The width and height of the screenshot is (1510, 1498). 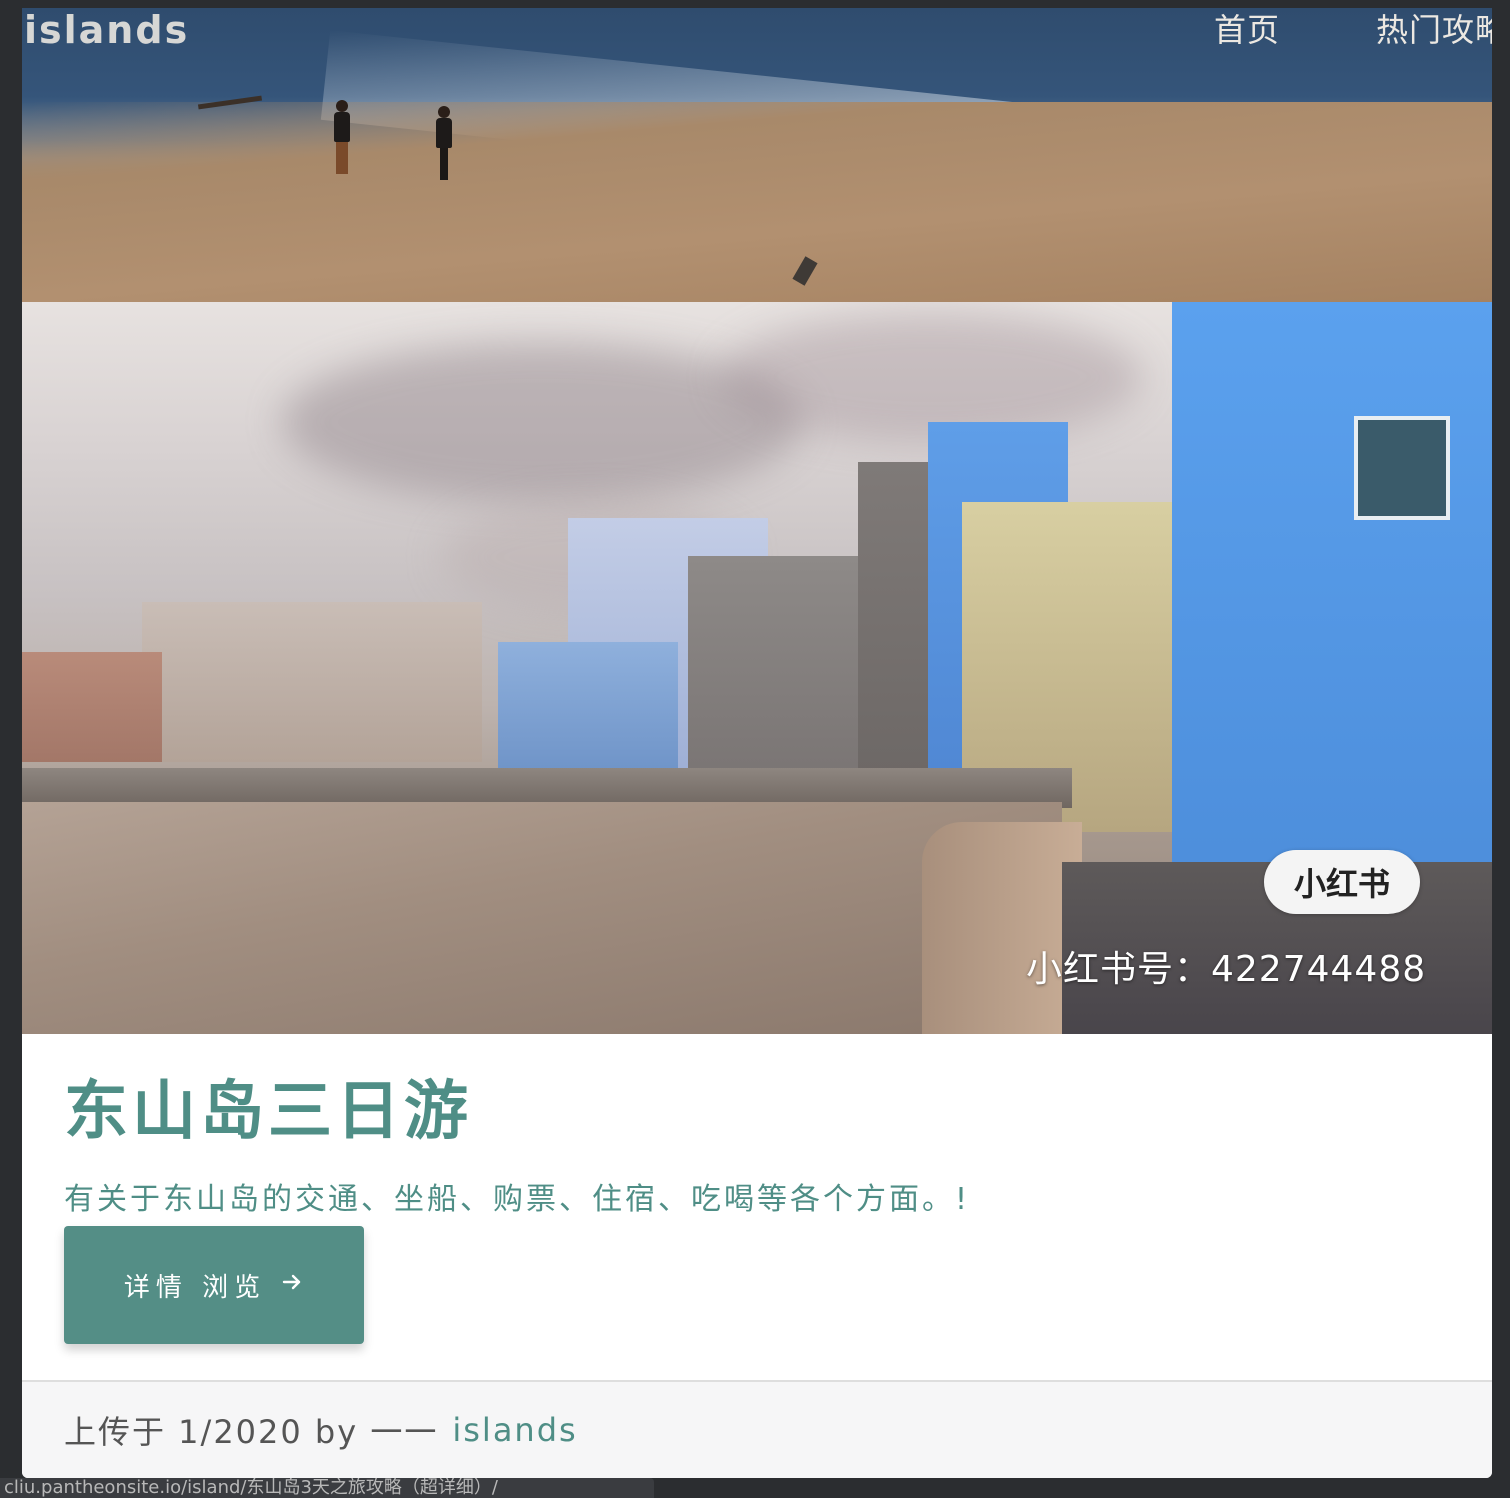 I want to click on author-link: islands, so click(x=514, y=1430).